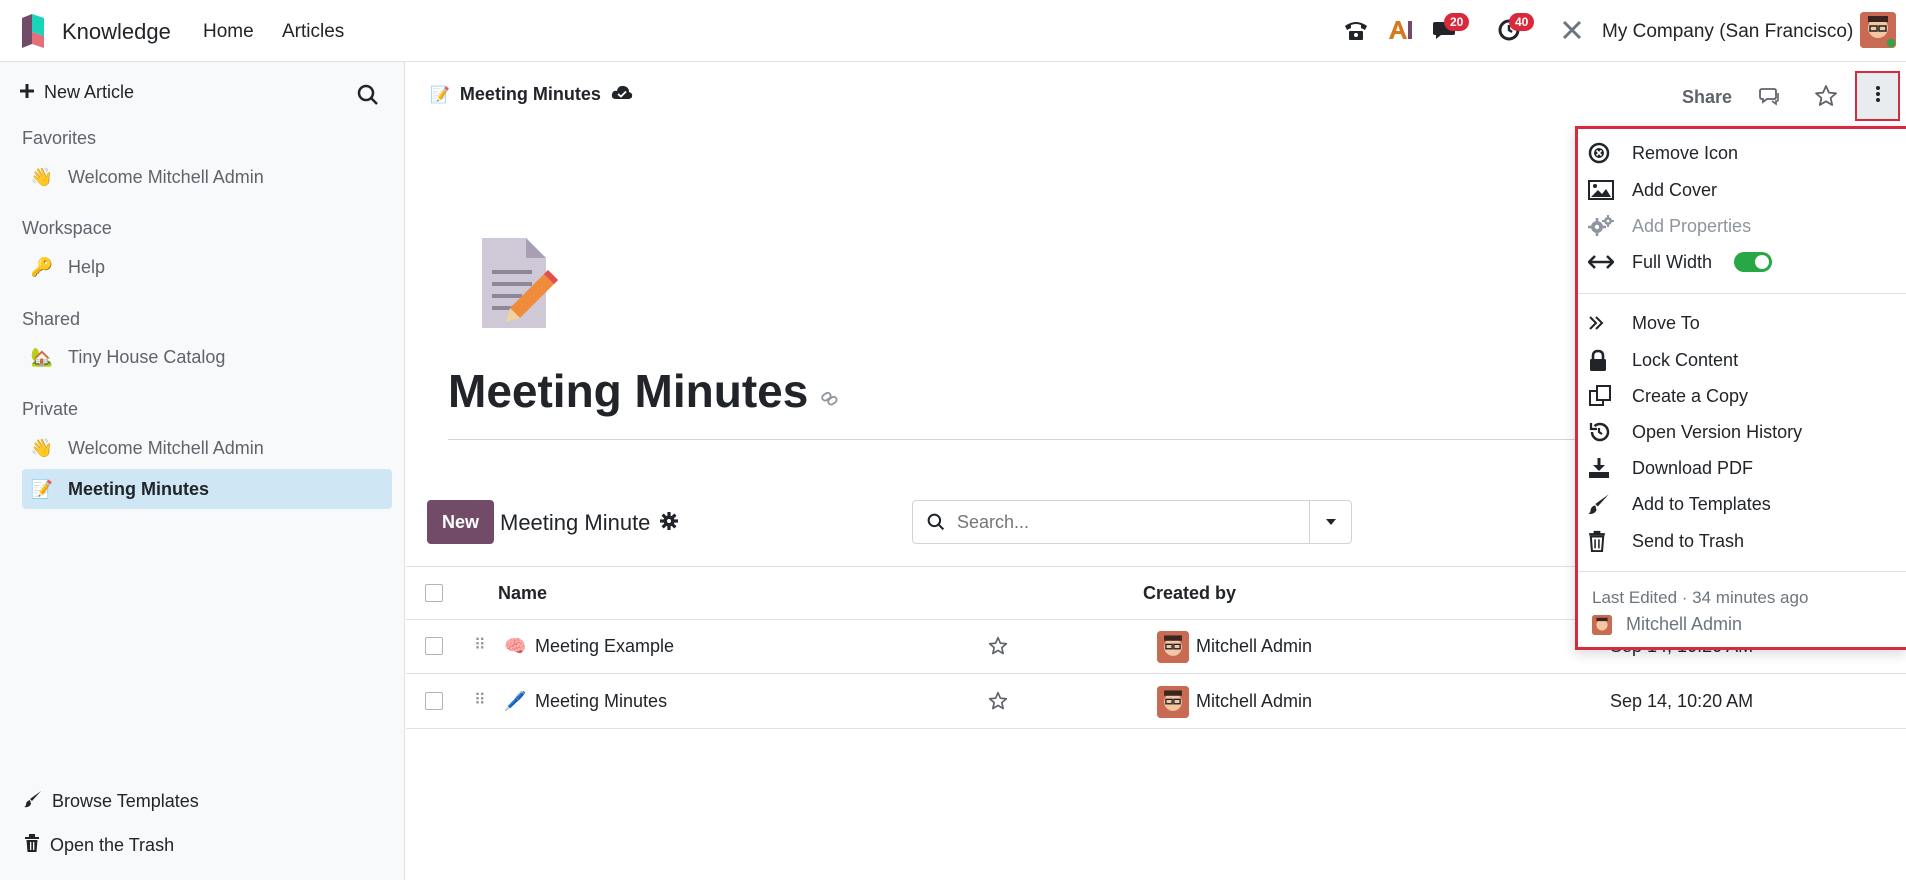 The height and width of the screenshot is (880, 1906). What do you see at coordinates (313, 32) in the screenshot?
I see `nav-articles: Articles` at bounding box center [313, 32].